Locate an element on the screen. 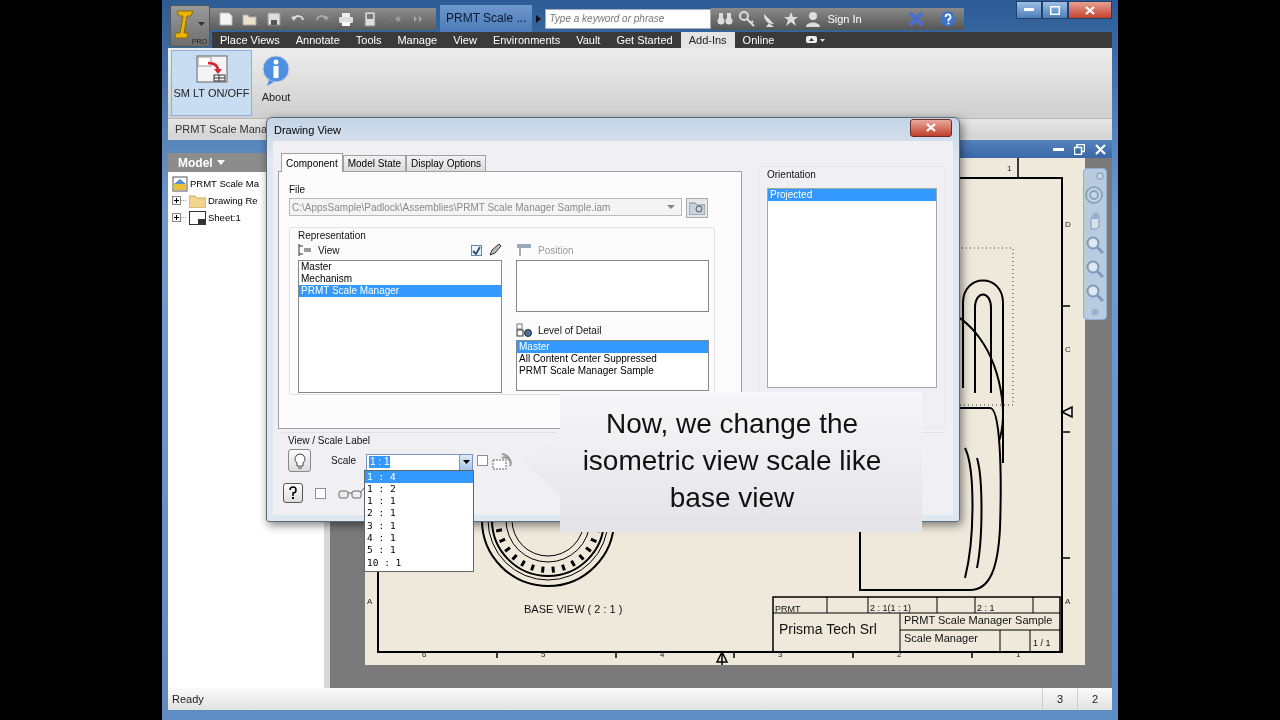  list-label: Level of Detail is located at coordinates (570, 330).